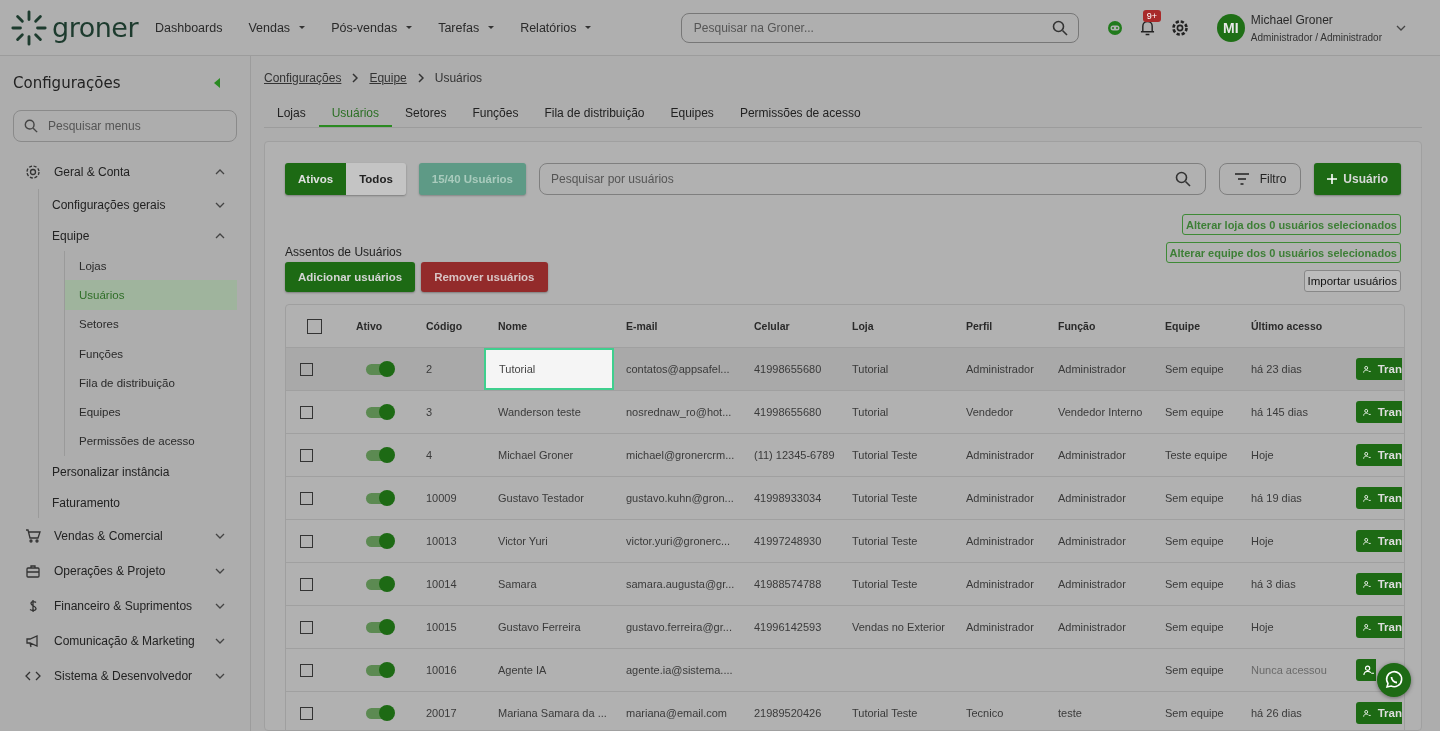 The height and width of the screenshot is (731, 1440). I want to click on column-header: Função, so click(1077, 326).